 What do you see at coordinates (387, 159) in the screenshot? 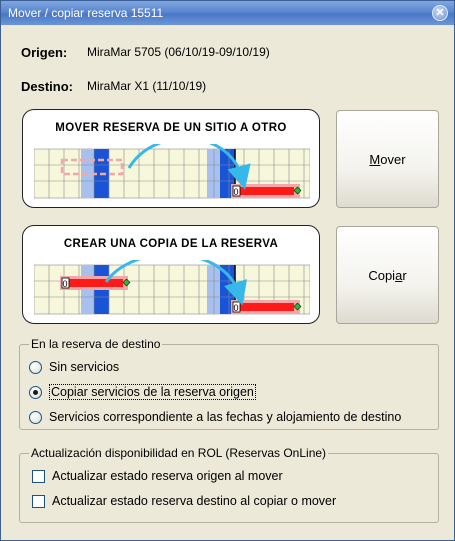
I see `move-button: Mover` at bounding box center [387, 159].